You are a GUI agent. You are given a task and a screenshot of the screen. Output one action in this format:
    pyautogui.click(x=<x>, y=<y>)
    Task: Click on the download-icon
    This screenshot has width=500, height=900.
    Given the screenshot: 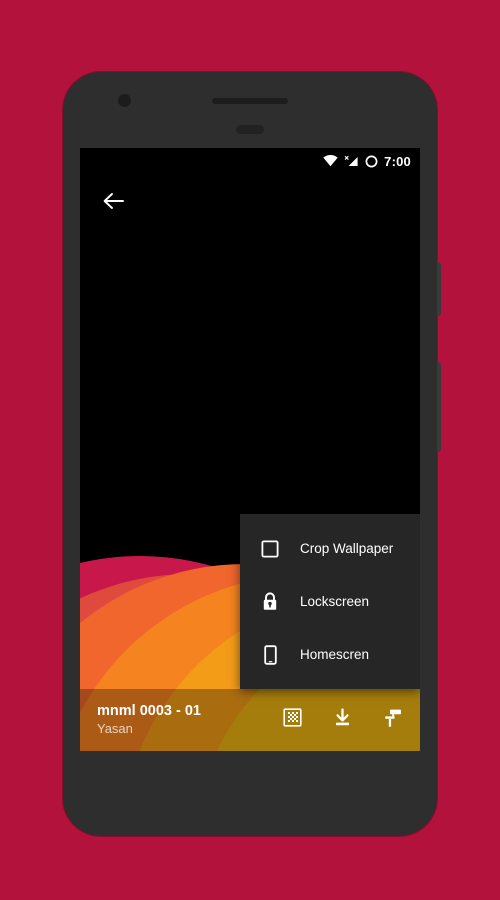 What is the action you would take?
    pyautogui.click(x=342, y=720)
    